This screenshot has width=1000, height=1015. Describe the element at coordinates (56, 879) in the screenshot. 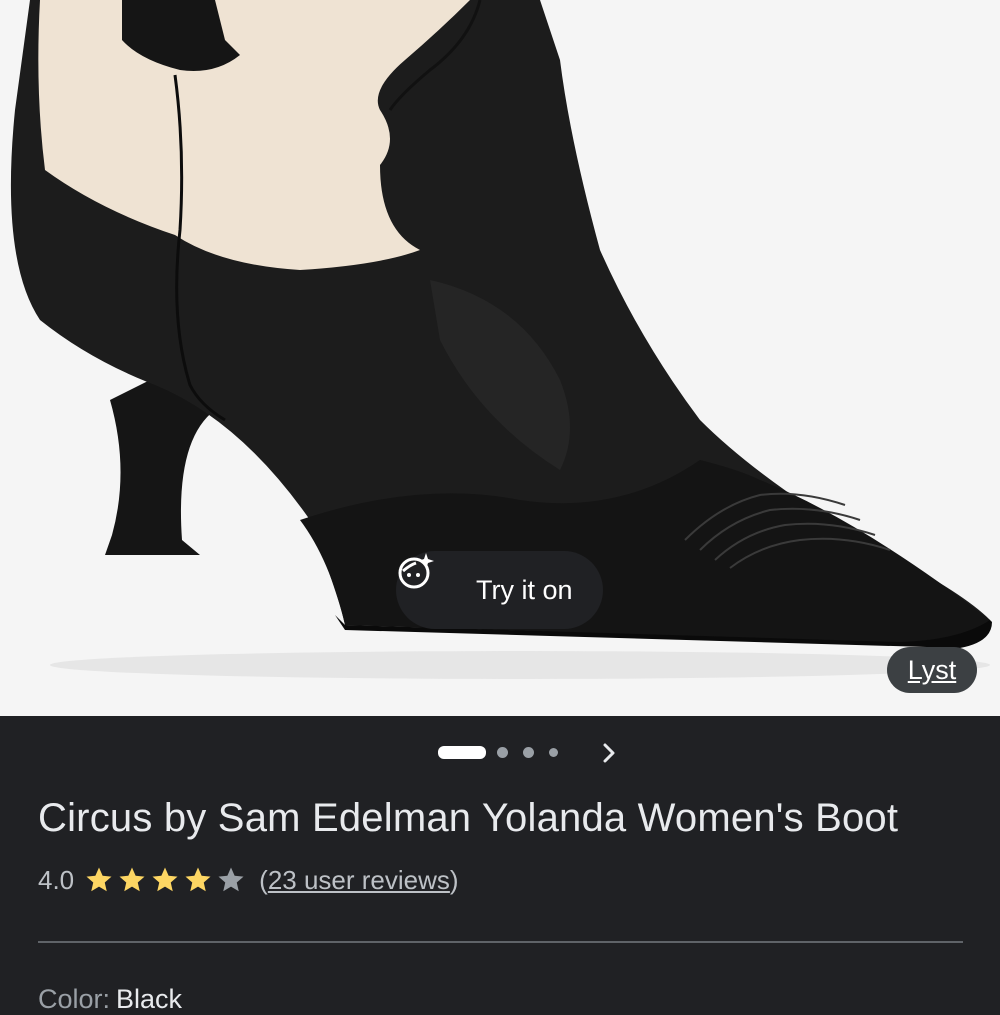

I see `rating-value: 4.0` at that location.